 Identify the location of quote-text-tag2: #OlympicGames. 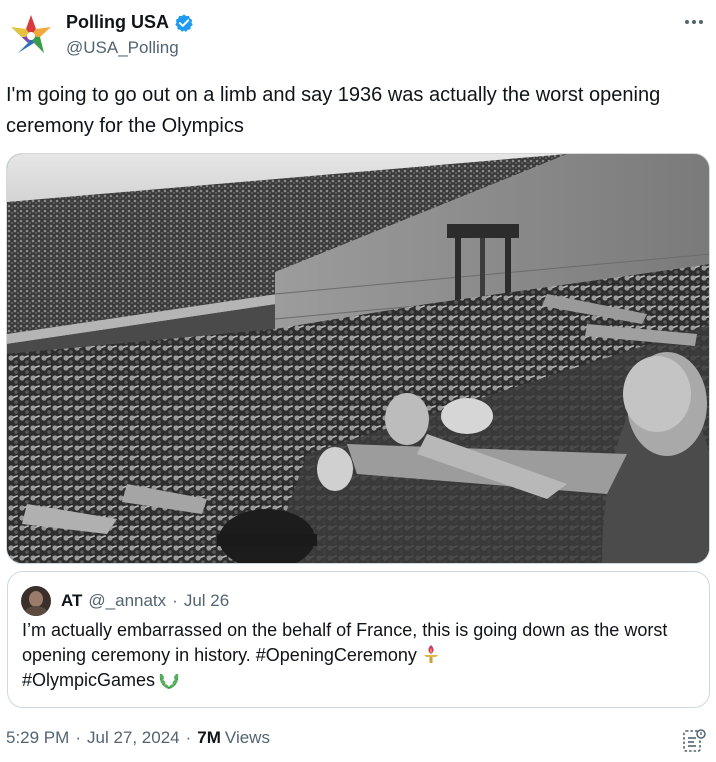
(89, 680).